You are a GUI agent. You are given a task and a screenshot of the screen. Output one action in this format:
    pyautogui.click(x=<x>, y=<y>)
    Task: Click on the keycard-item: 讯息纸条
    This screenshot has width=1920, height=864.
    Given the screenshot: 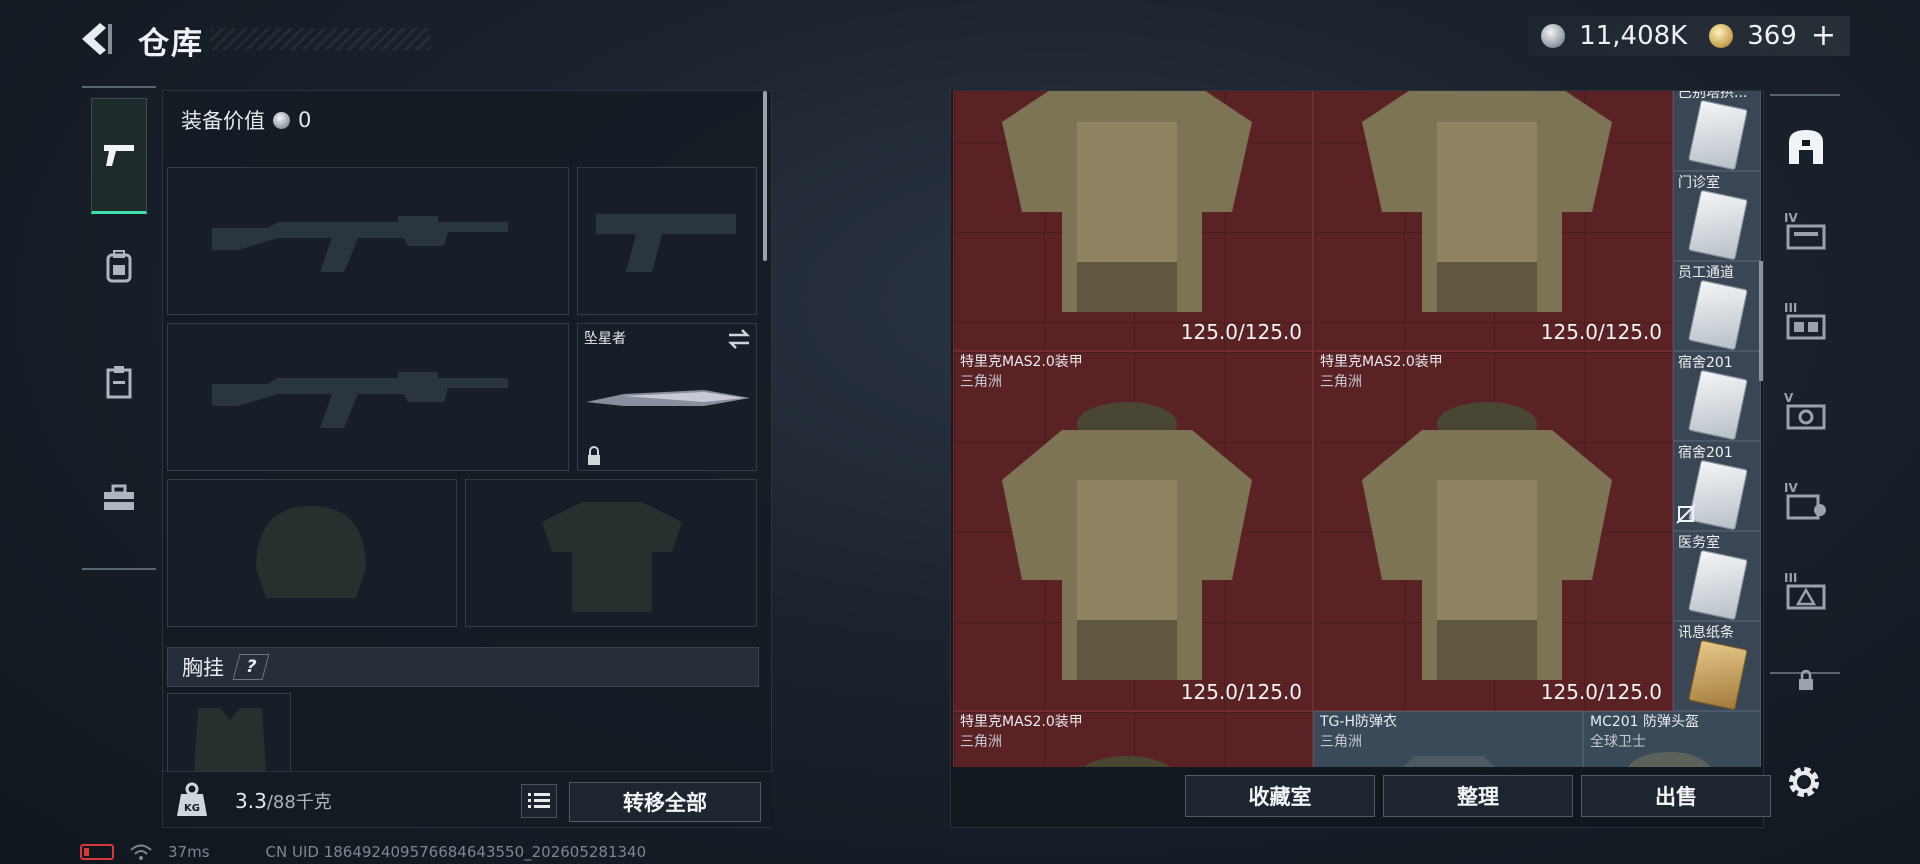 What is the action you would take?
    pyautogui.click(x=1717, y=666)
    